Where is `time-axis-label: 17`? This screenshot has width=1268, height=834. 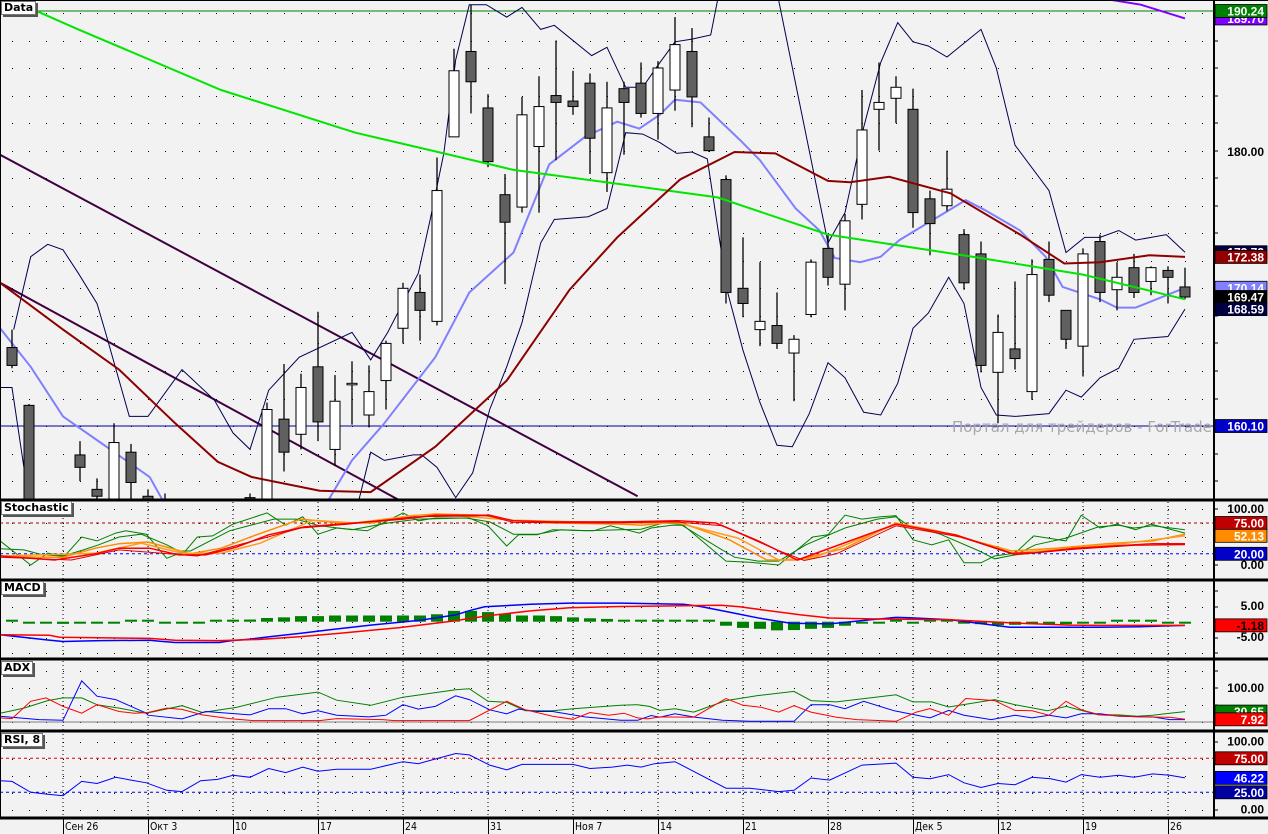 time-axis-label: 17 is located at coordinates (326, 826).